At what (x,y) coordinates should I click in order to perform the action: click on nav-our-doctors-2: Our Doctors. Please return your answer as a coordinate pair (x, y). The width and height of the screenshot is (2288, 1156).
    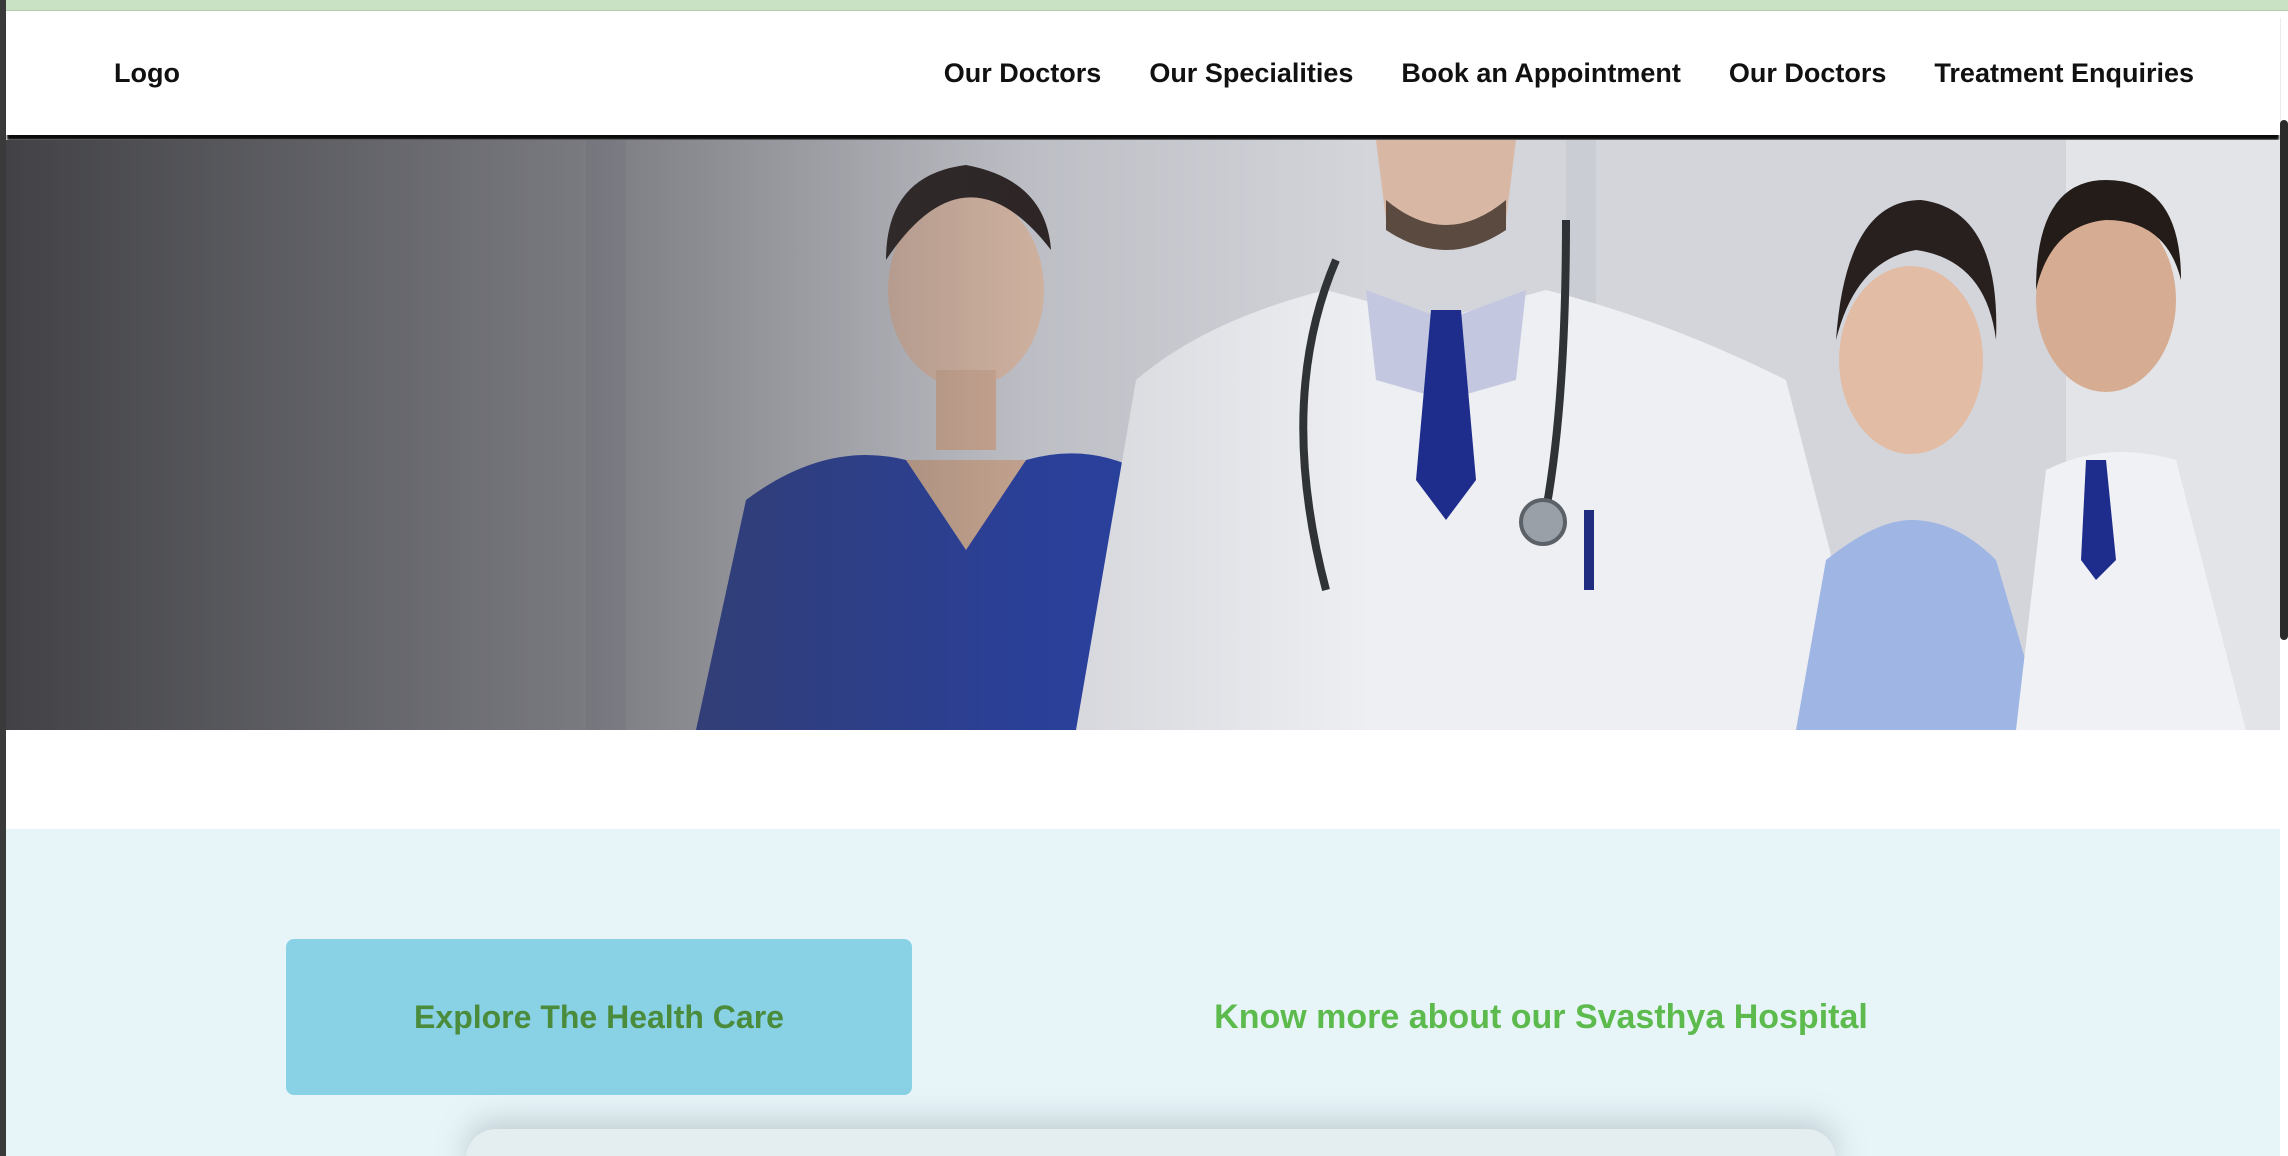
    Looking at the image, I should click on (1808, 73).